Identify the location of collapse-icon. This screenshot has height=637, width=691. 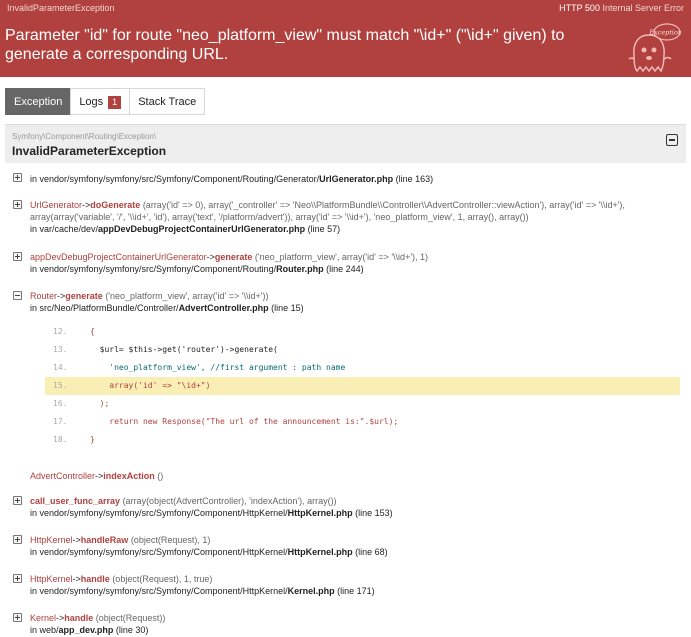
(17, 295).